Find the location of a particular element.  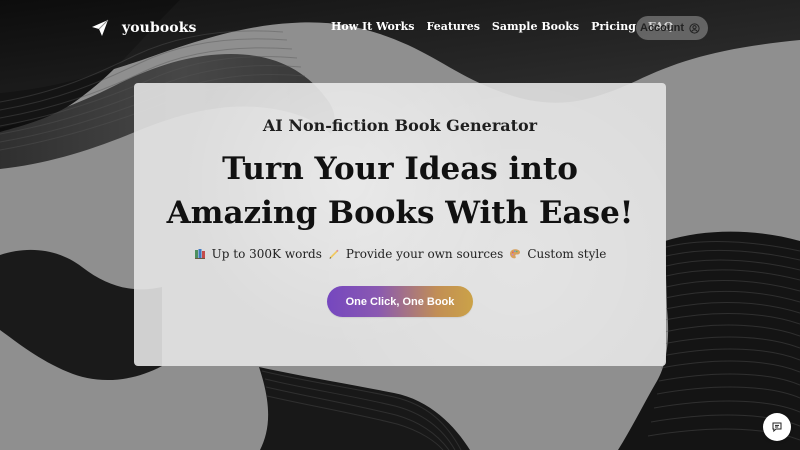

feature-style-label: Custom style is located at coordinates (567, 254).